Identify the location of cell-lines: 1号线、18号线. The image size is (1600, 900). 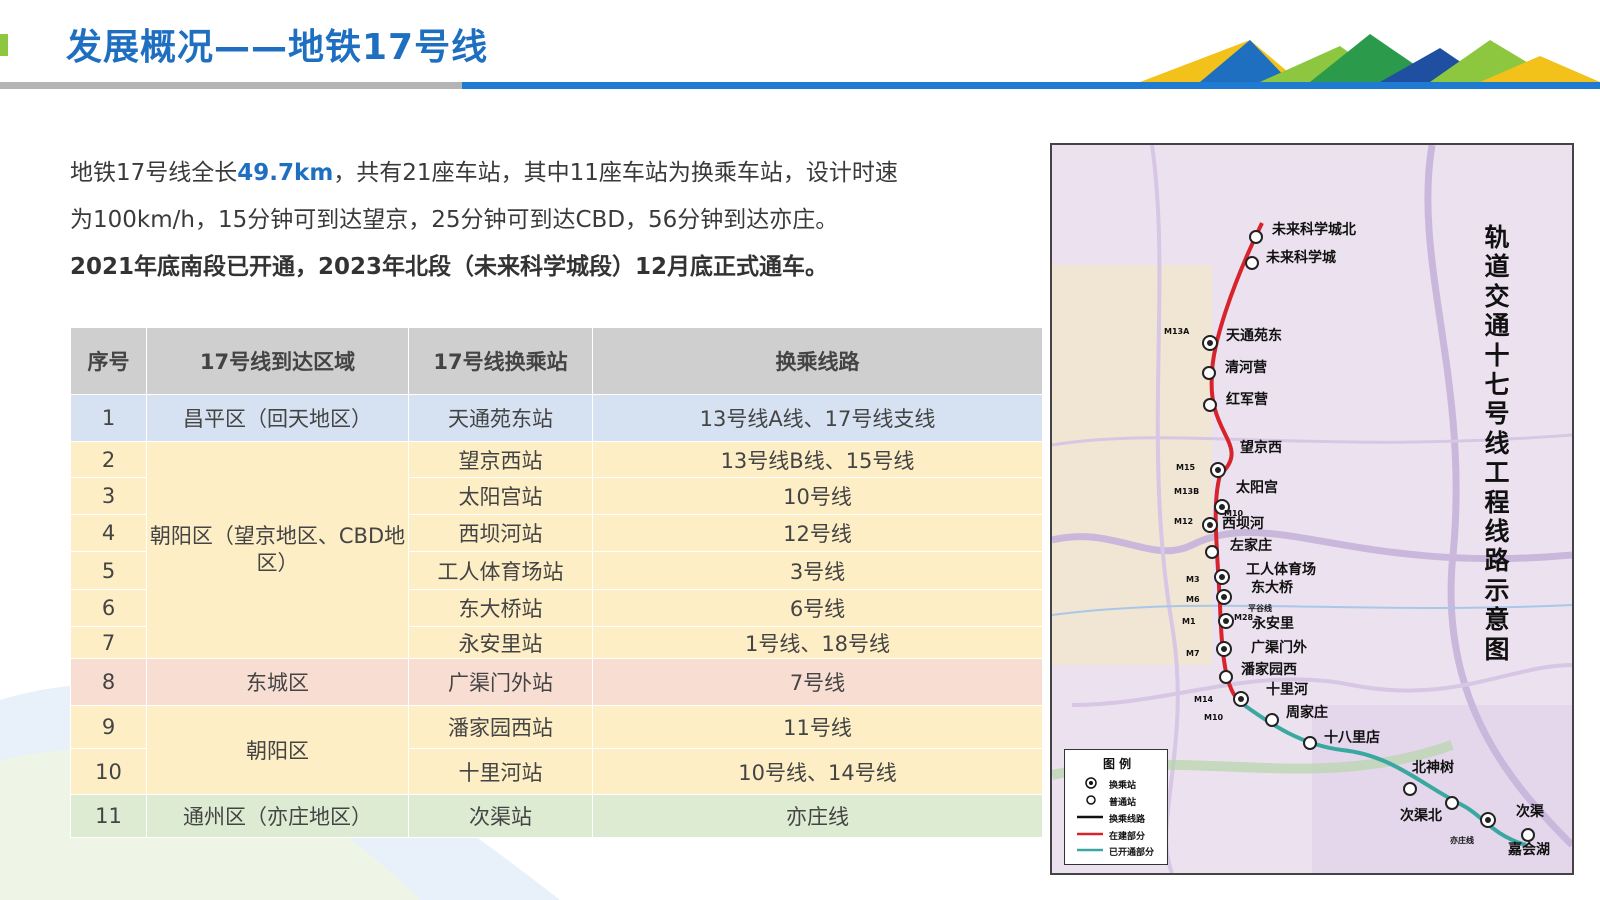
(817, 642).